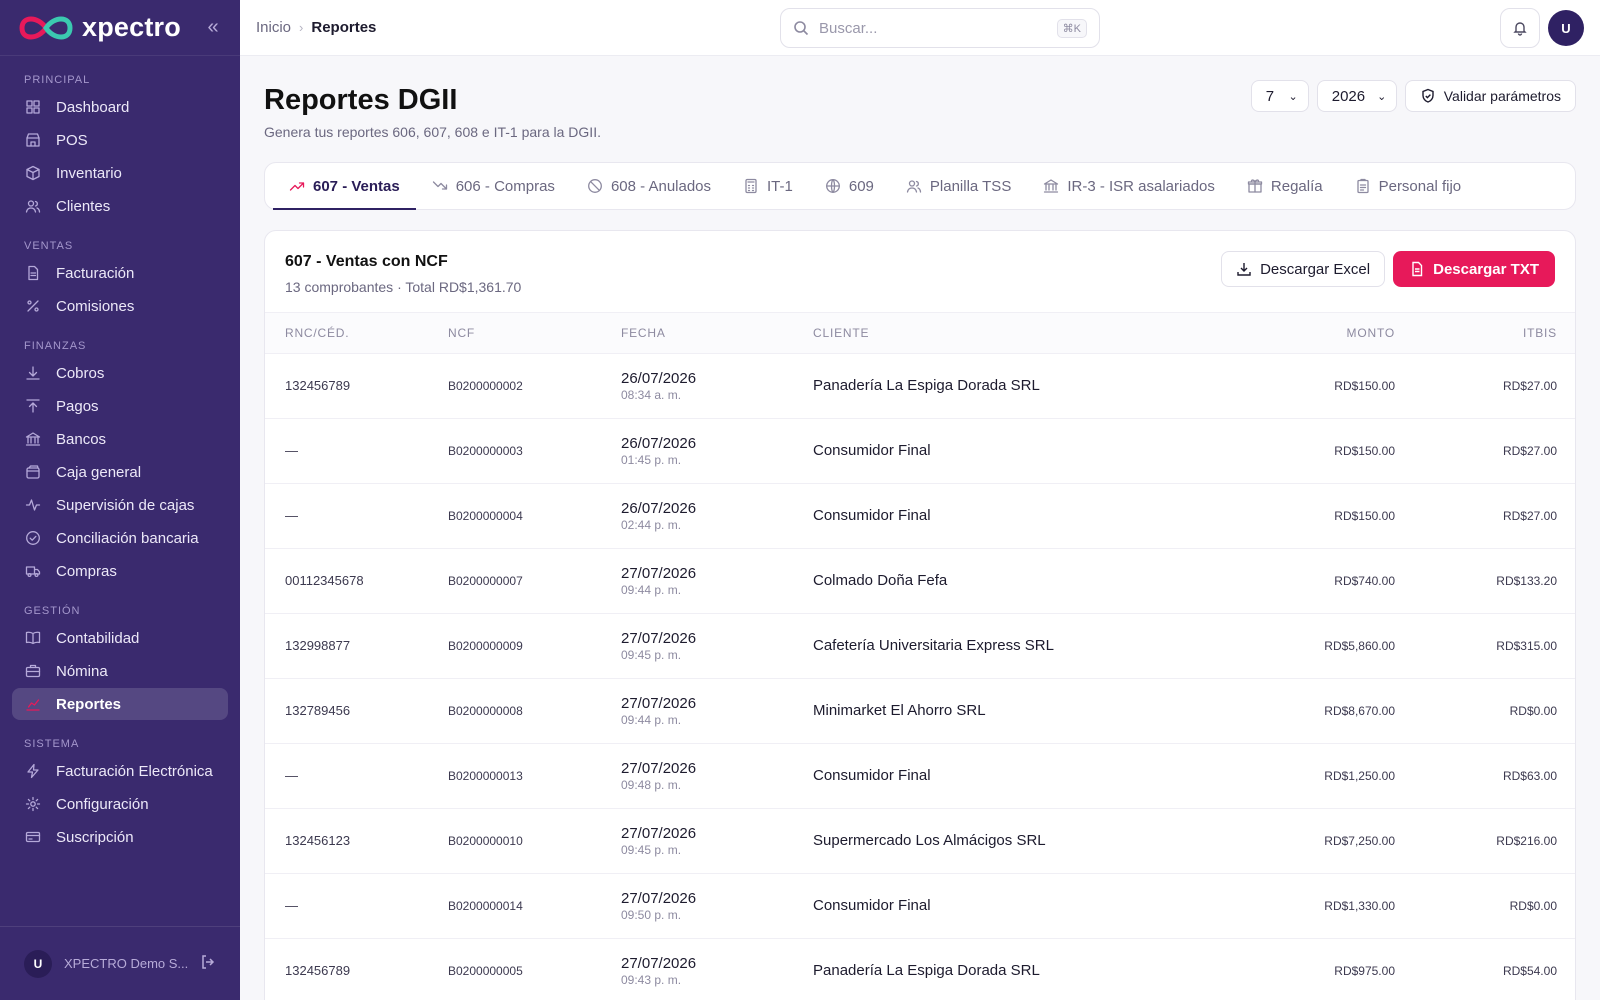 This screenshot has height=1000, width=1600. I want to click on sidebar-item-dashboard: Dashboard, so click(120, 107).